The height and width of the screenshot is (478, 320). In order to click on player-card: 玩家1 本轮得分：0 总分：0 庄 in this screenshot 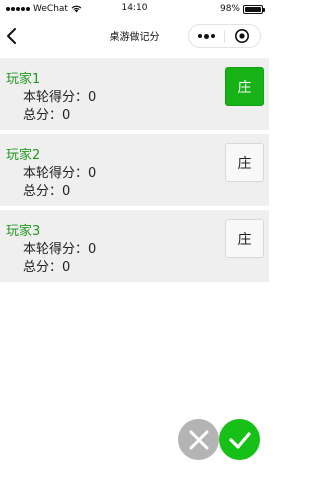, I will do `click(134, 94)`.